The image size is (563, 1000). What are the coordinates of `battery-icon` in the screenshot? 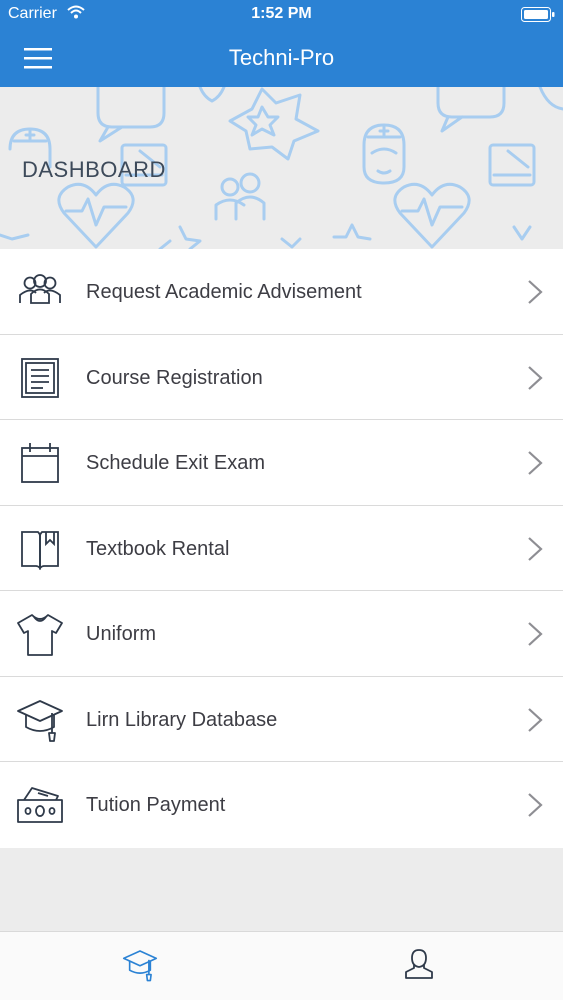 It's located at (538, 14).